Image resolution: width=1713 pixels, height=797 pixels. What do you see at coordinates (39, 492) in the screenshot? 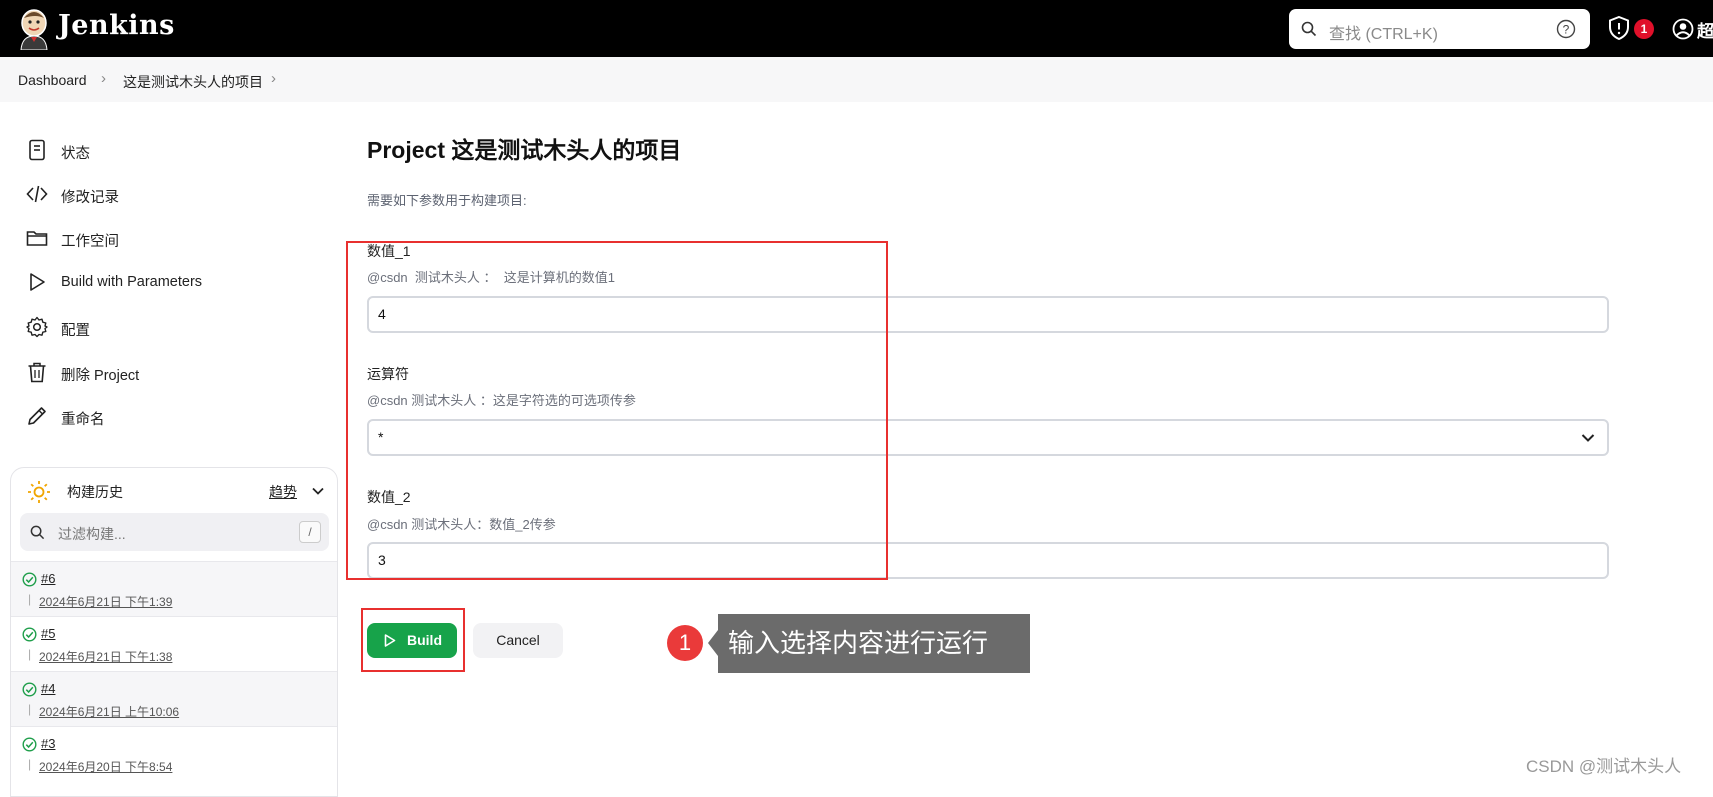
I see `sun-weather-icon` at bounding box center [39, 492].